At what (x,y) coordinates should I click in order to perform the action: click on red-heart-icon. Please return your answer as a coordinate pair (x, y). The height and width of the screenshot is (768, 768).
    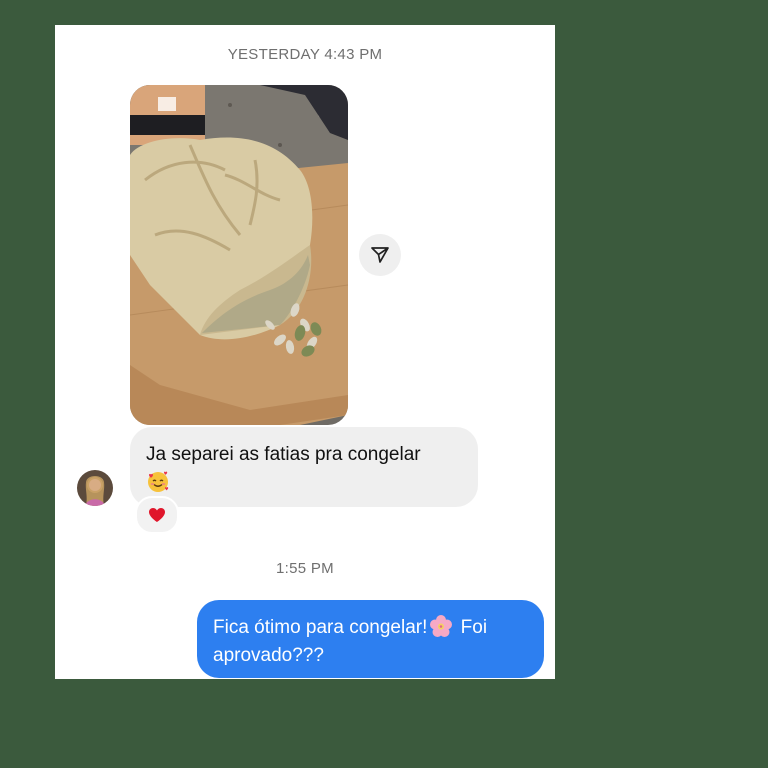
    Looking at the image, I should click on (157, 515).